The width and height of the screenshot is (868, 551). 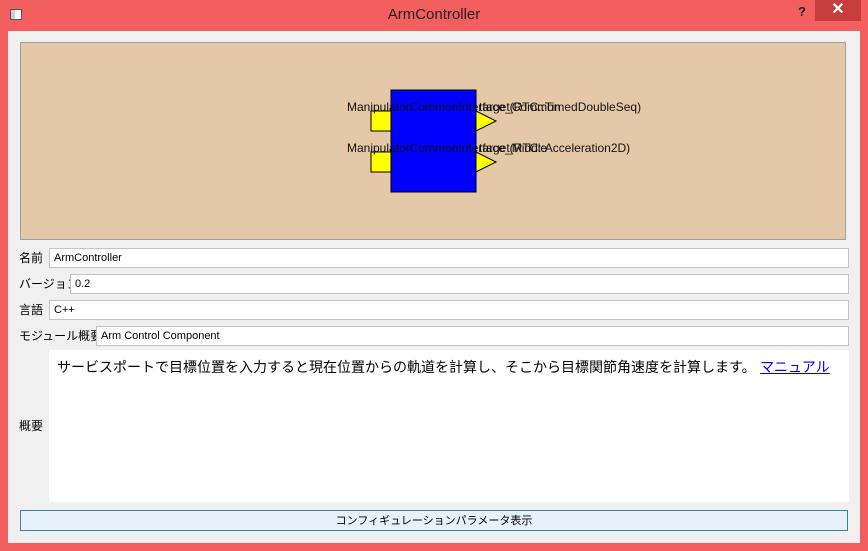 I want to click on manual-link: マニュアル, so click(x=795, y=368).